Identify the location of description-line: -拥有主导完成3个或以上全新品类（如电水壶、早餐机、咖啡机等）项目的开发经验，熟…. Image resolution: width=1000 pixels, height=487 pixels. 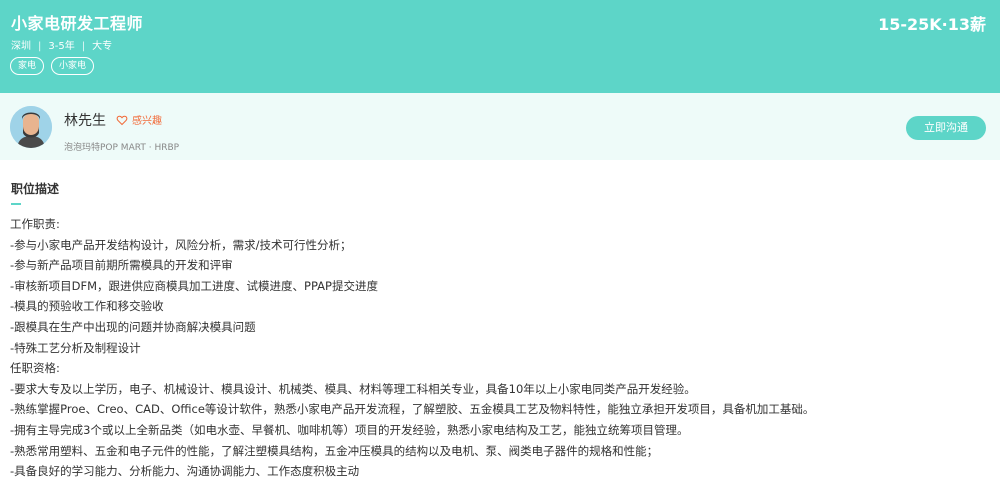
(349, 429).